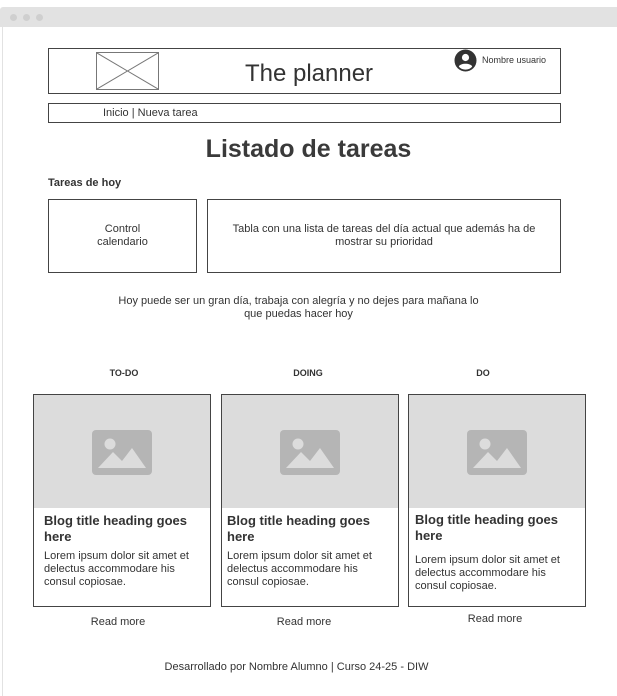 Image resolution: width=617 pixels, height=696 pixels. Describe the element at coordinates (465, 60) in the screenshot. I see `user-avatar-icon` at that location.